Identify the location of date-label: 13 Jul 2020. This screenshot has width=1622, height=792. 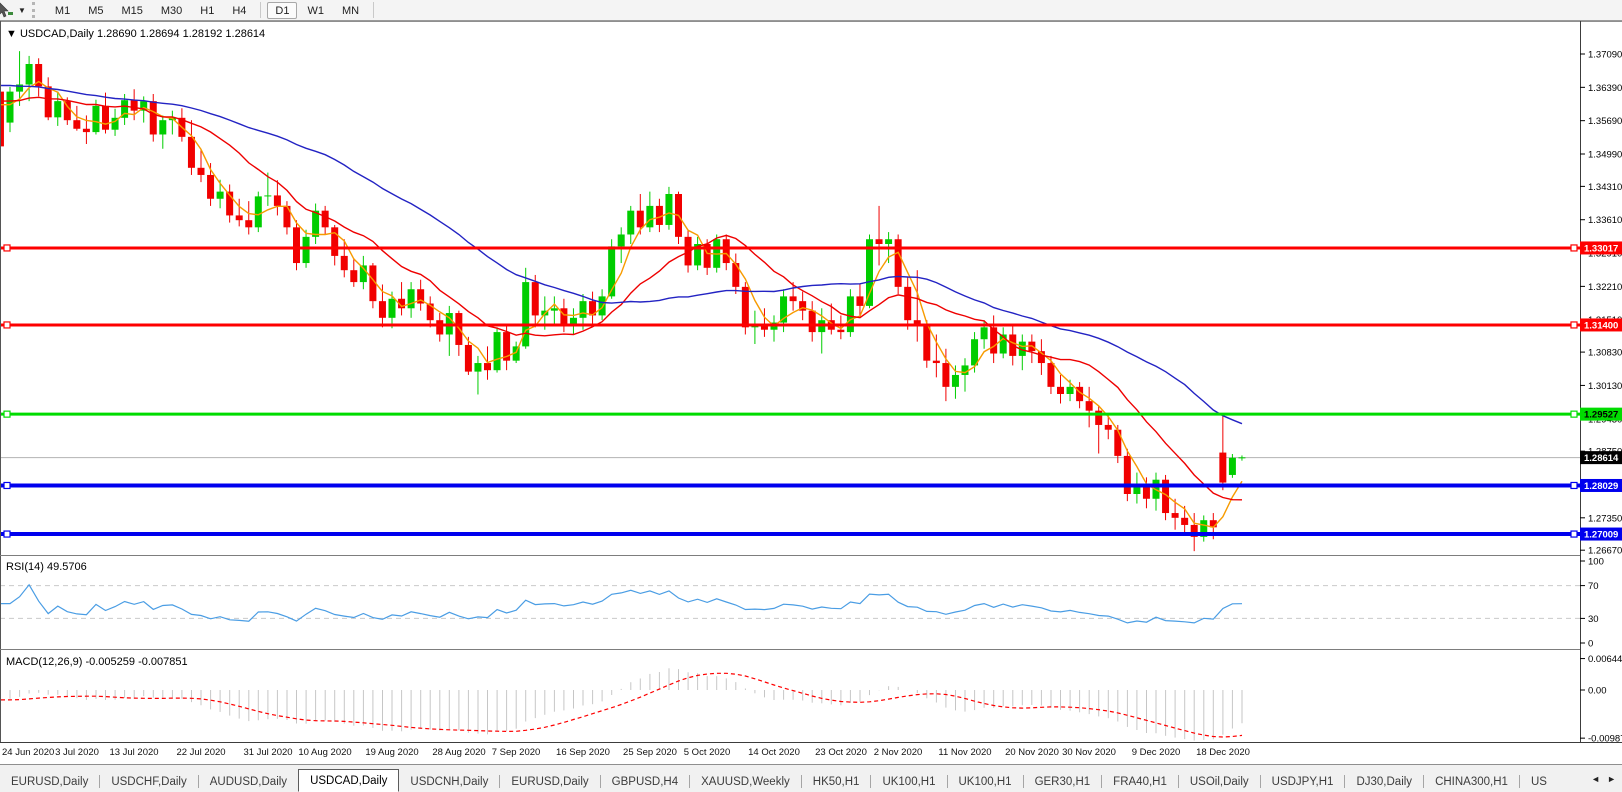
(134, 752).